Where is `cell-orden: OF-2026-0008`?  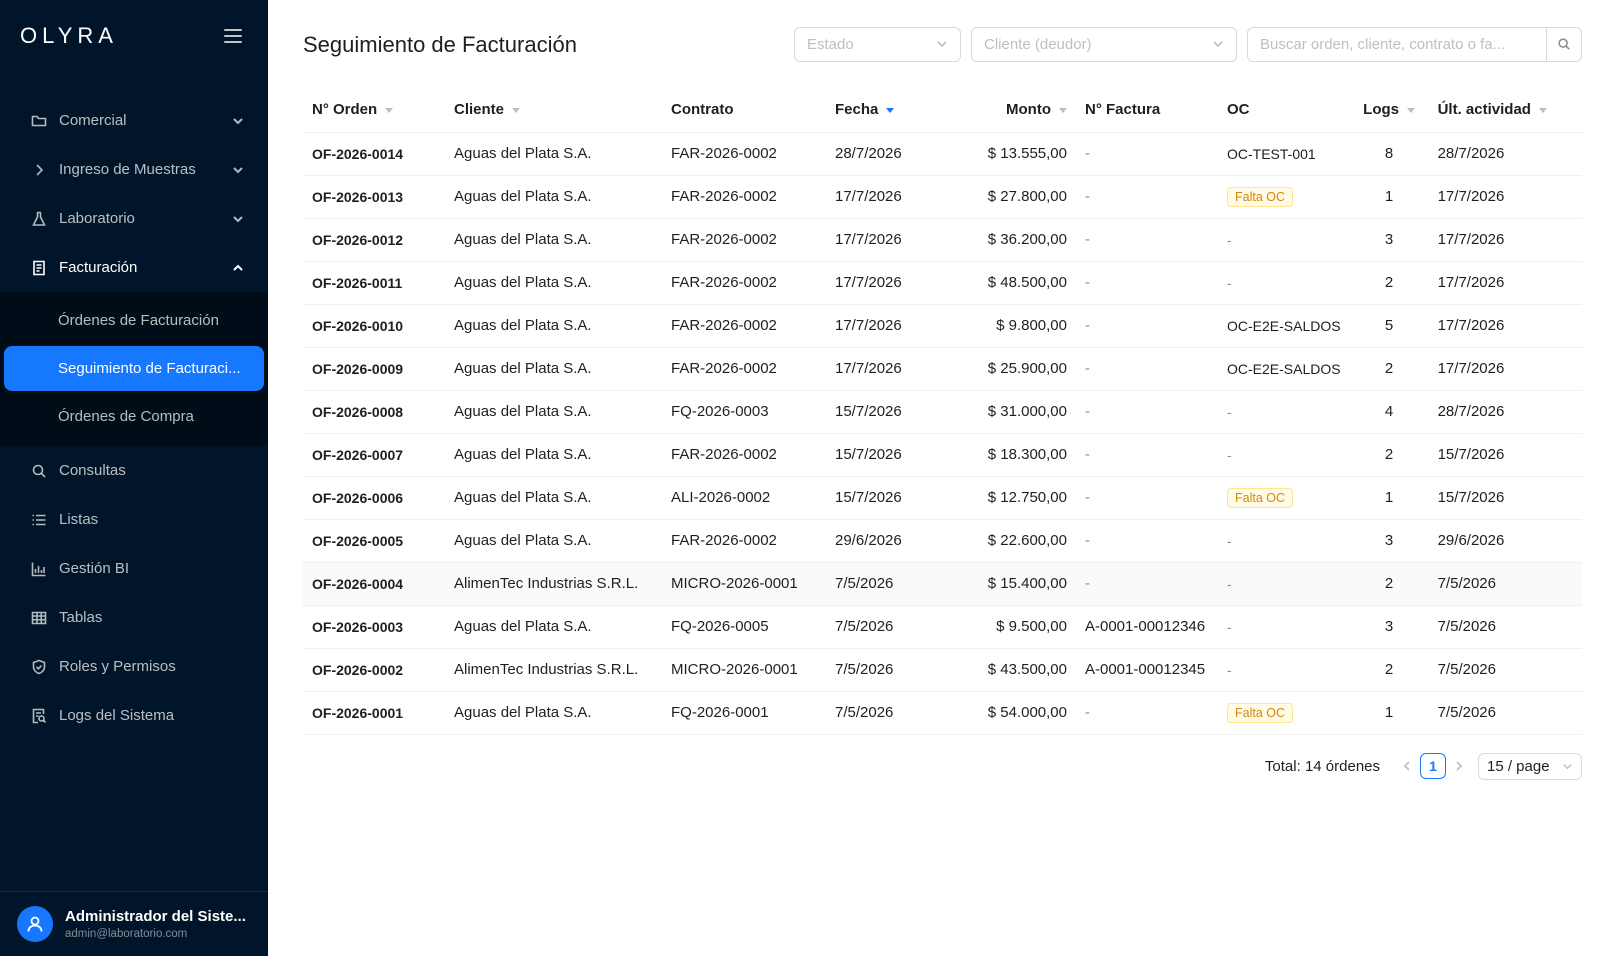
cell-orden: OF-2026-0008 is located at coordinates (374, 412).